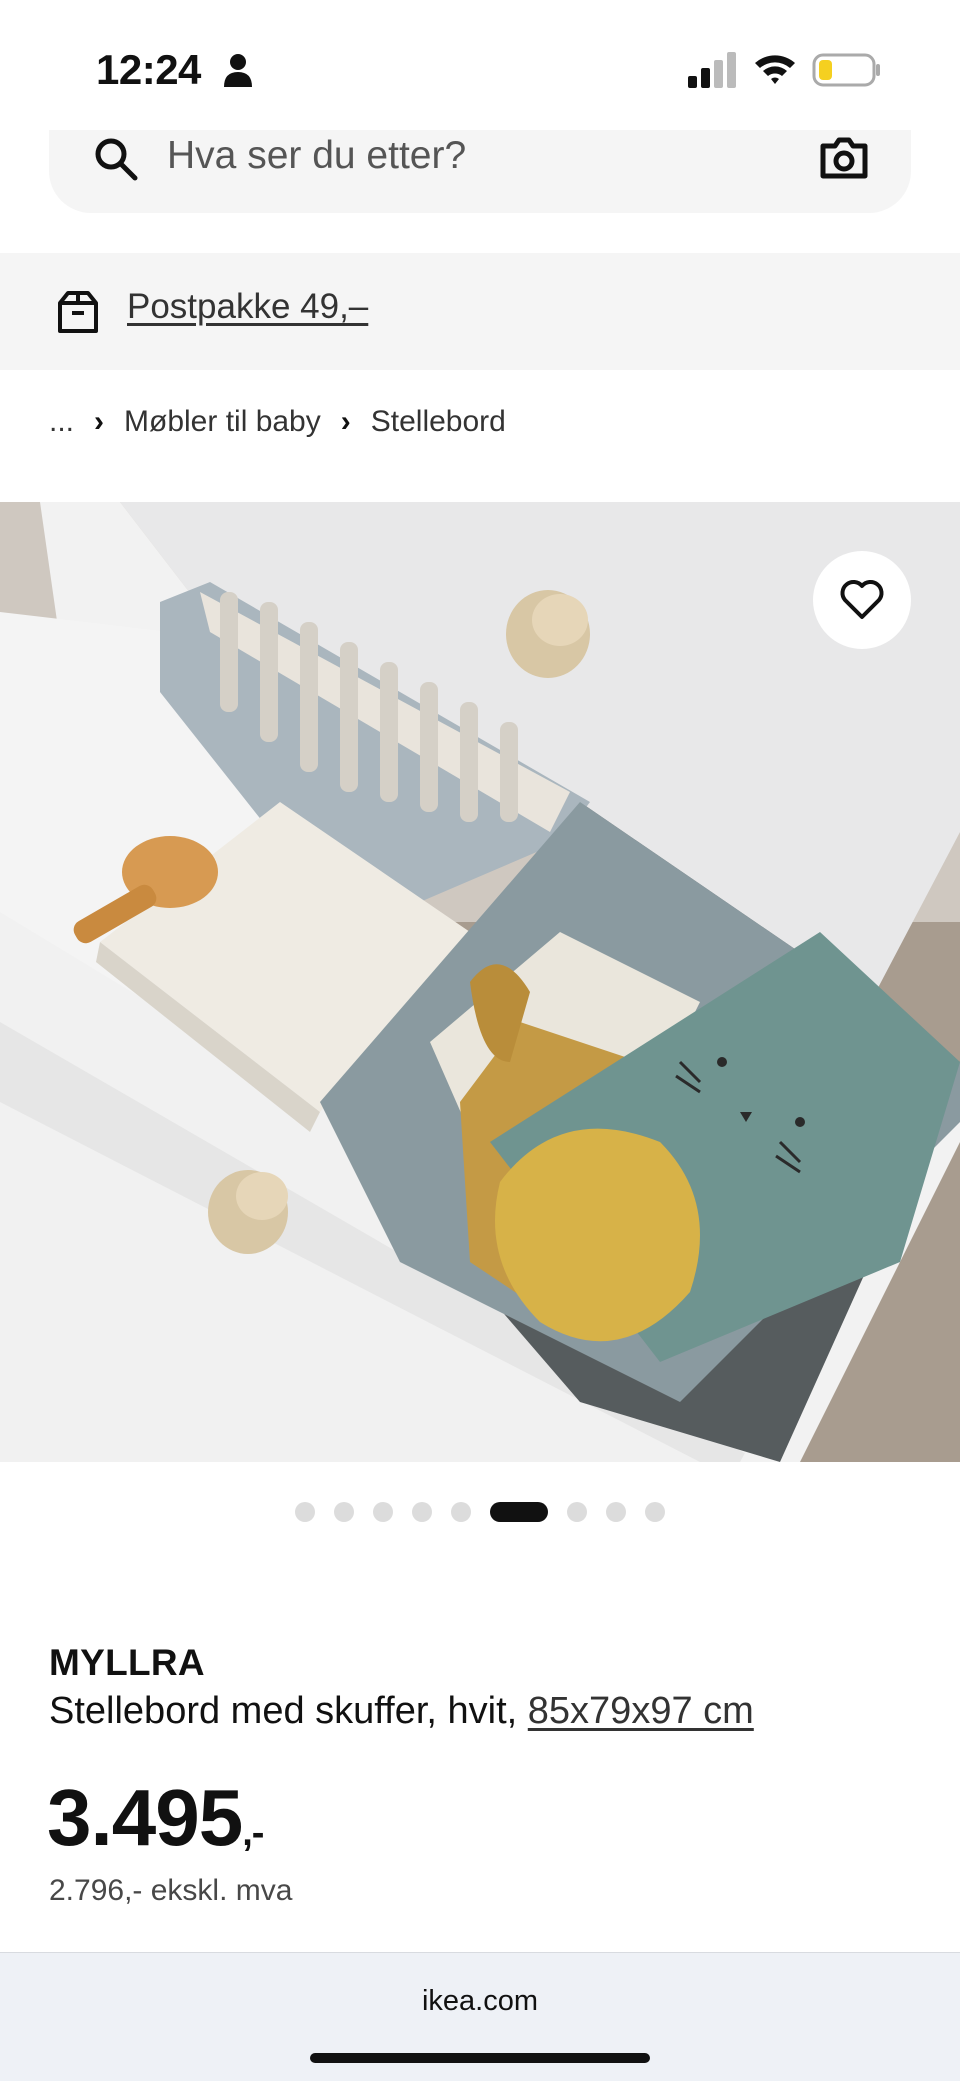 This screenshot has height=2081, width=960. Describe the element at coordinates (171, 1890) in the screenshot. I see `price-ex-vat: 2.796,- ekskl. mva` at that location.